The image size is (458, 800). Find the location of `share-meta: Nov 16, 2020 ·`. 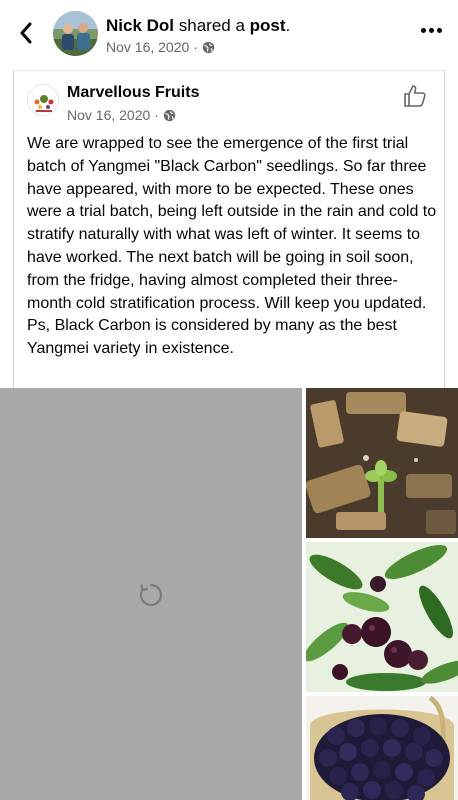

share-meta: Nov 16, 2020 · is located at coordinates (160, 47).